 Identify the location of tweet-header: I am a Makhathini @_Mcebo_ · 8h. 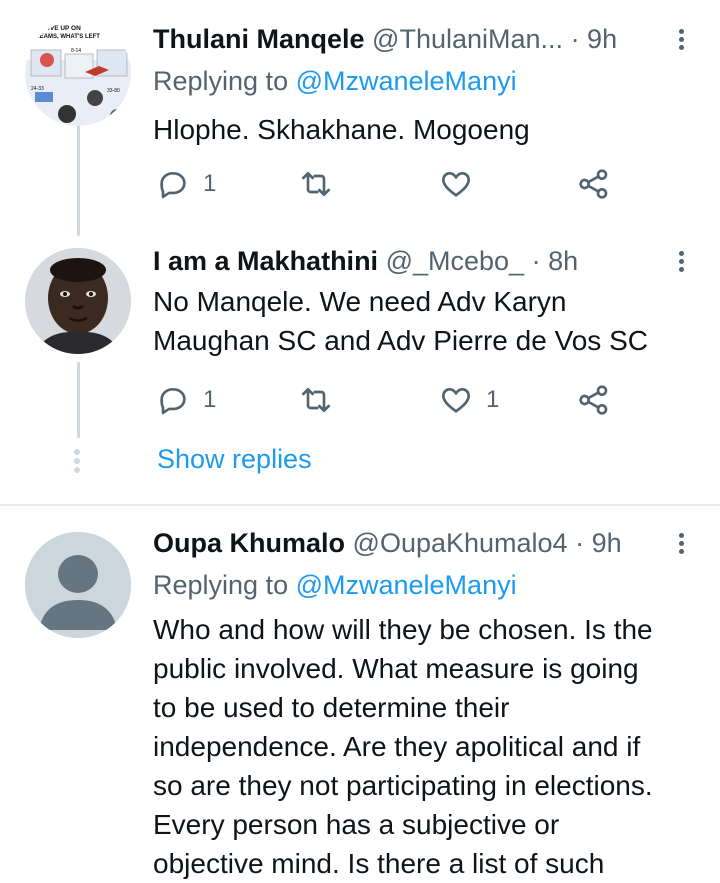
(365, 261).